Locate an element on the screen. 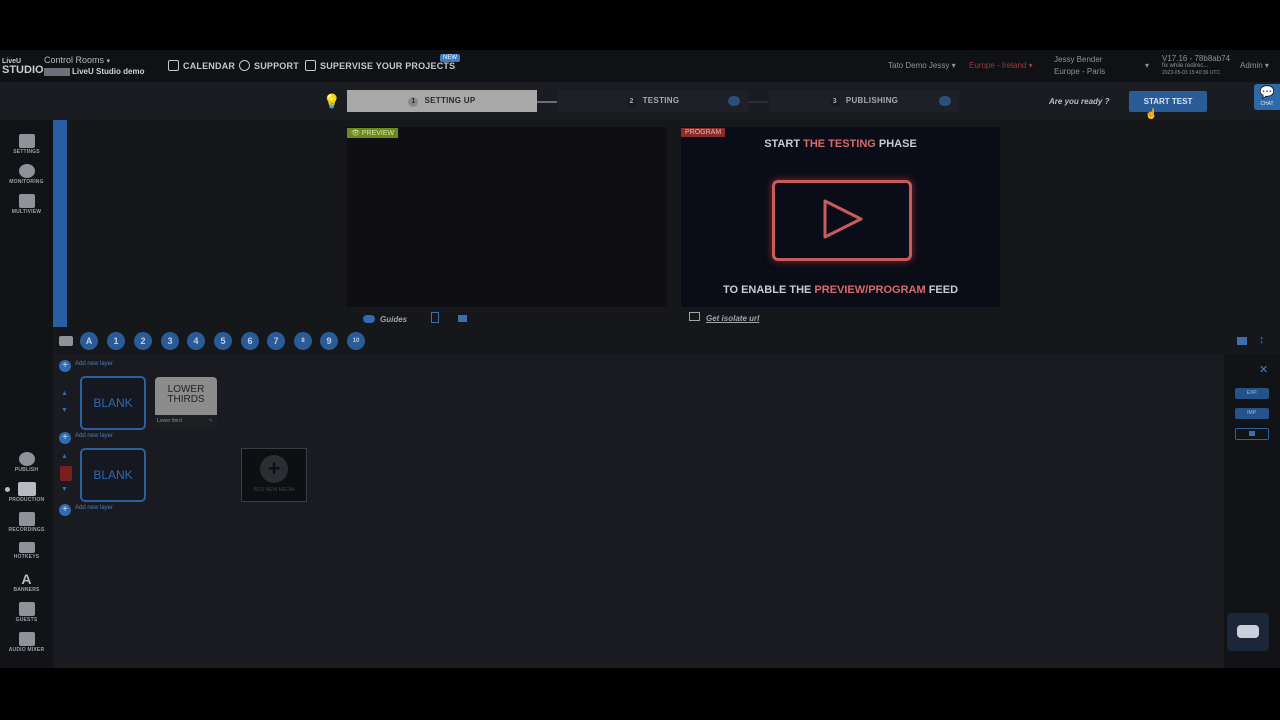 This screenshot has height=720, width=1280. lock-button is located at coordinates (1252, 434).